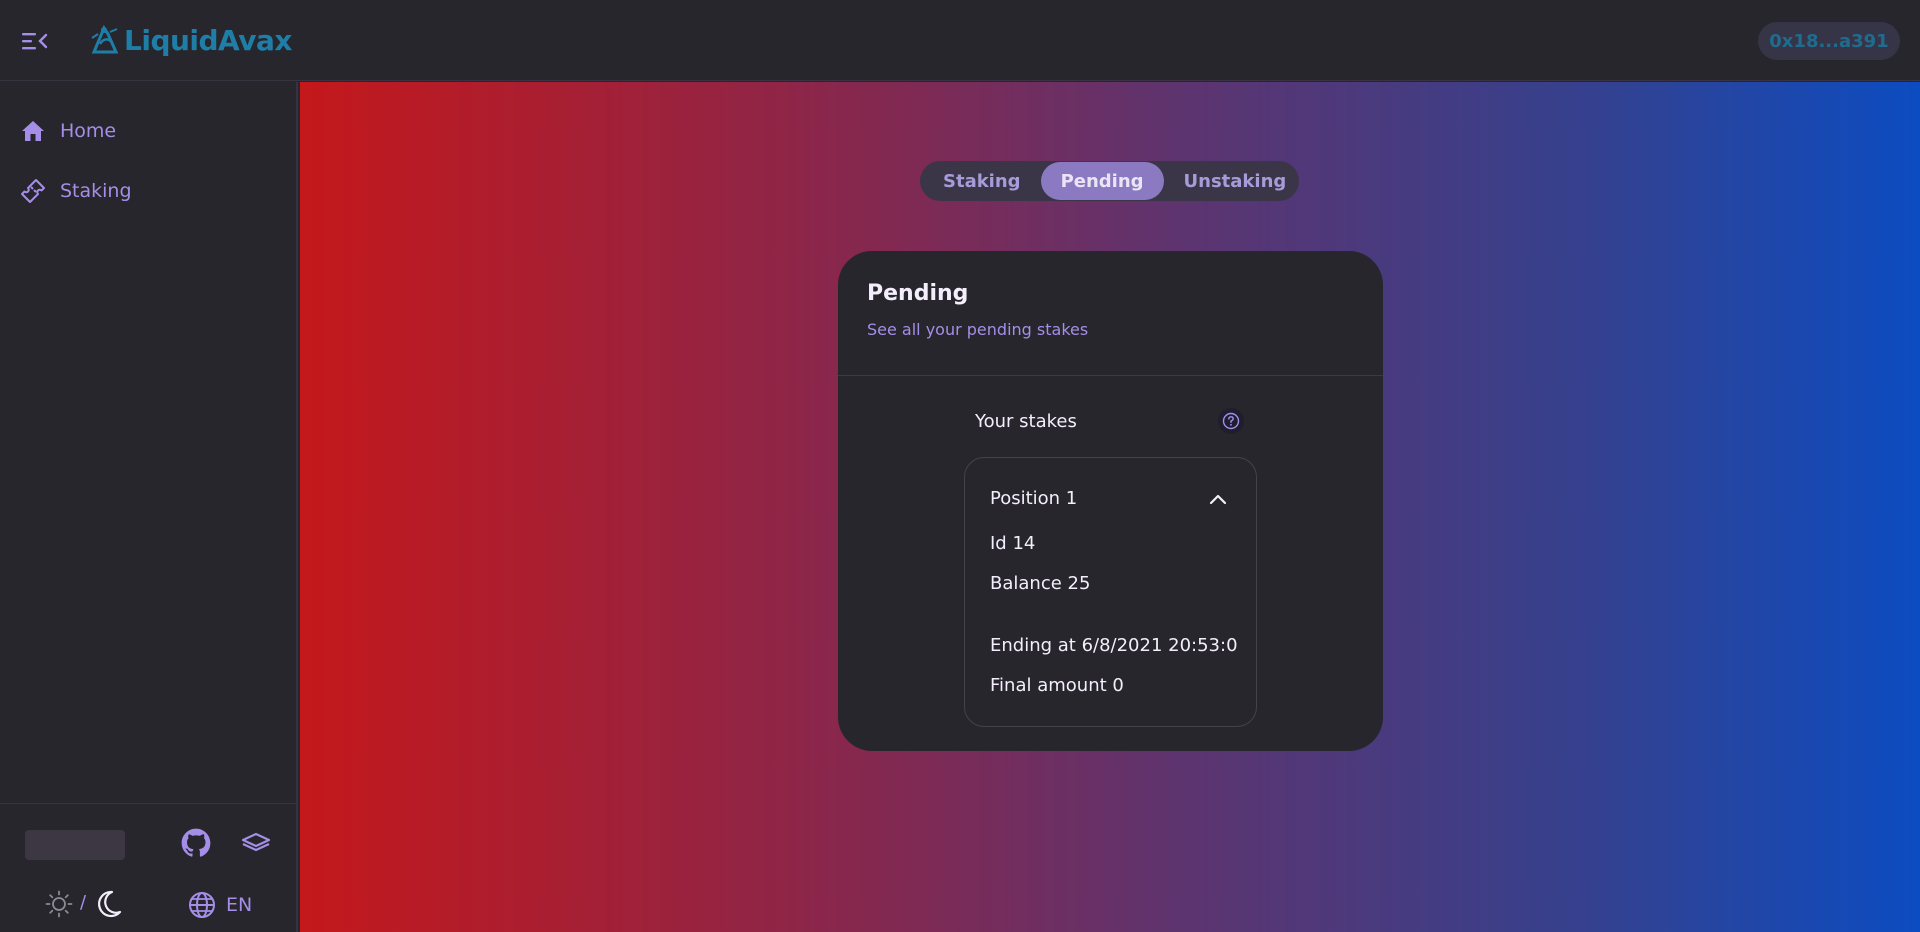  I want to click on ticket-icon, so click(33, 191).